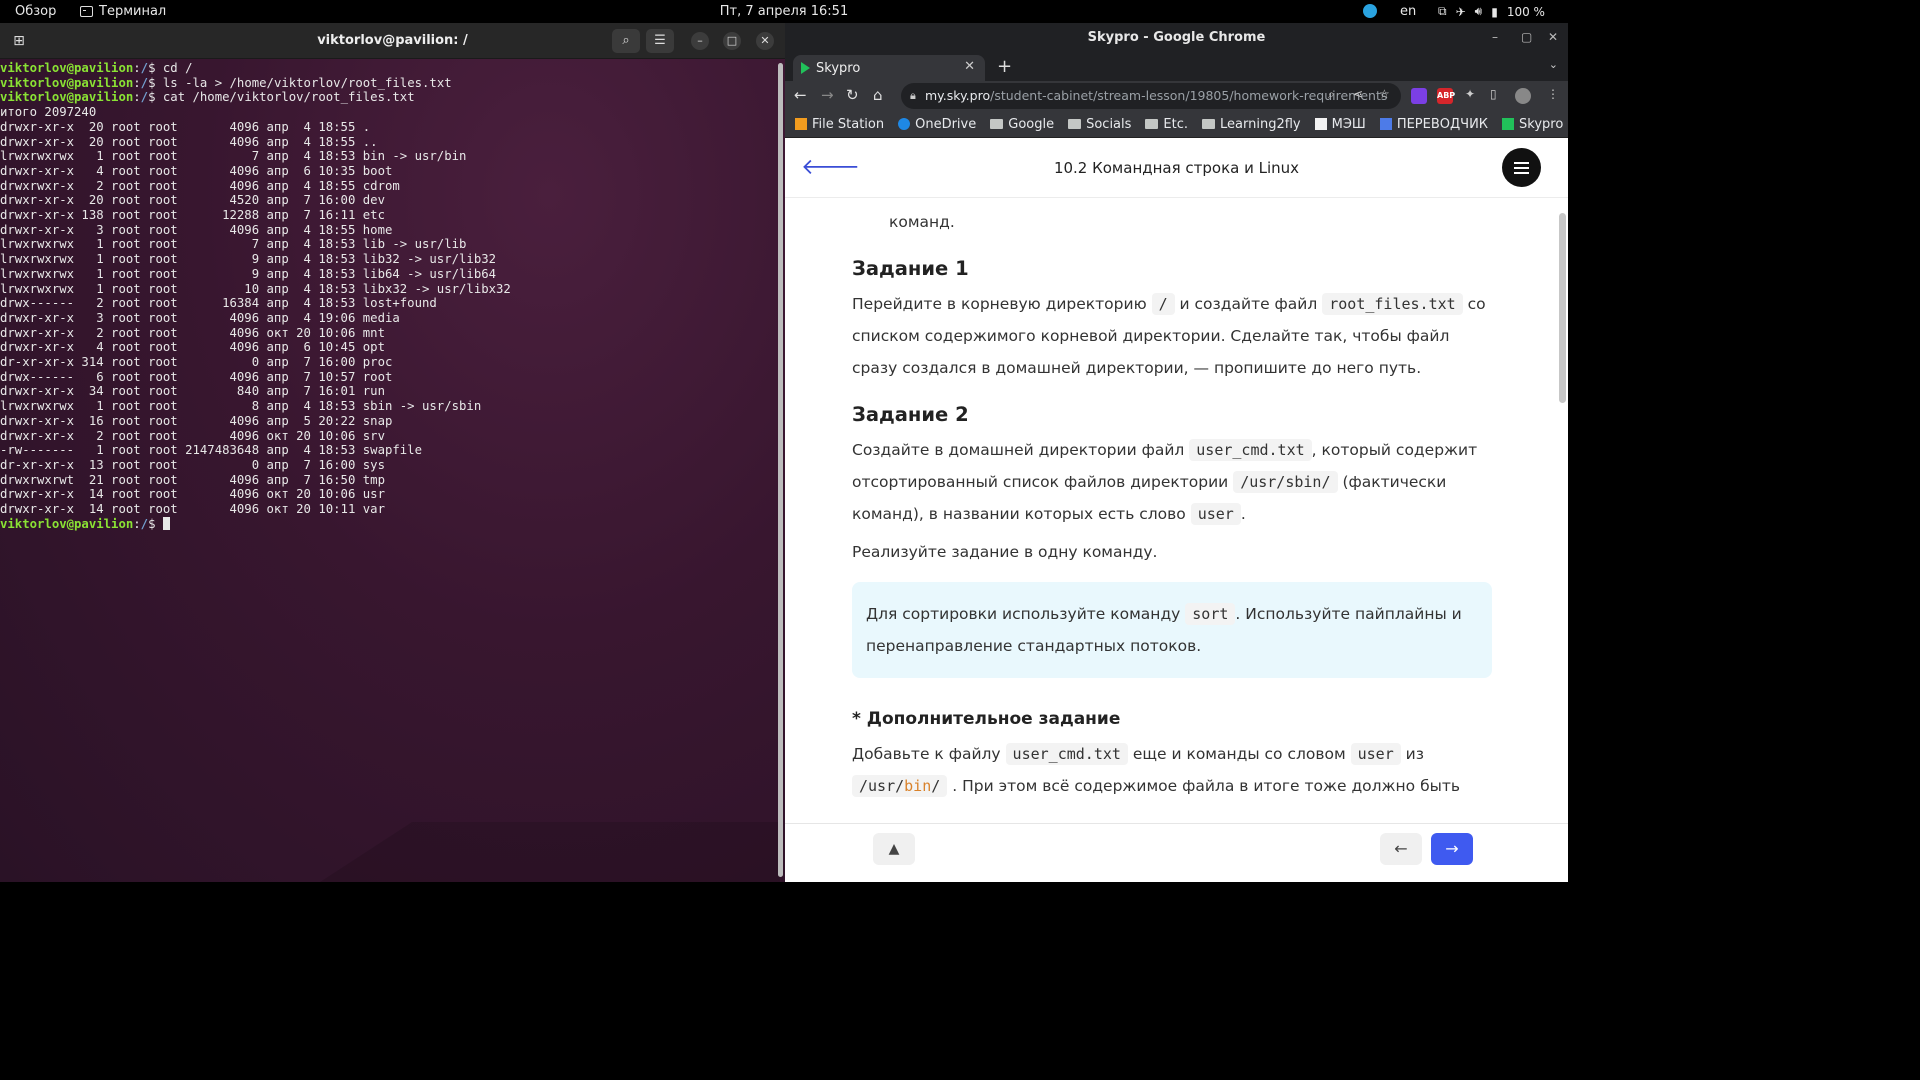 The image size is (1920, 1080). I want to click on lock-icon: 🔒︎, so click(913, 95).